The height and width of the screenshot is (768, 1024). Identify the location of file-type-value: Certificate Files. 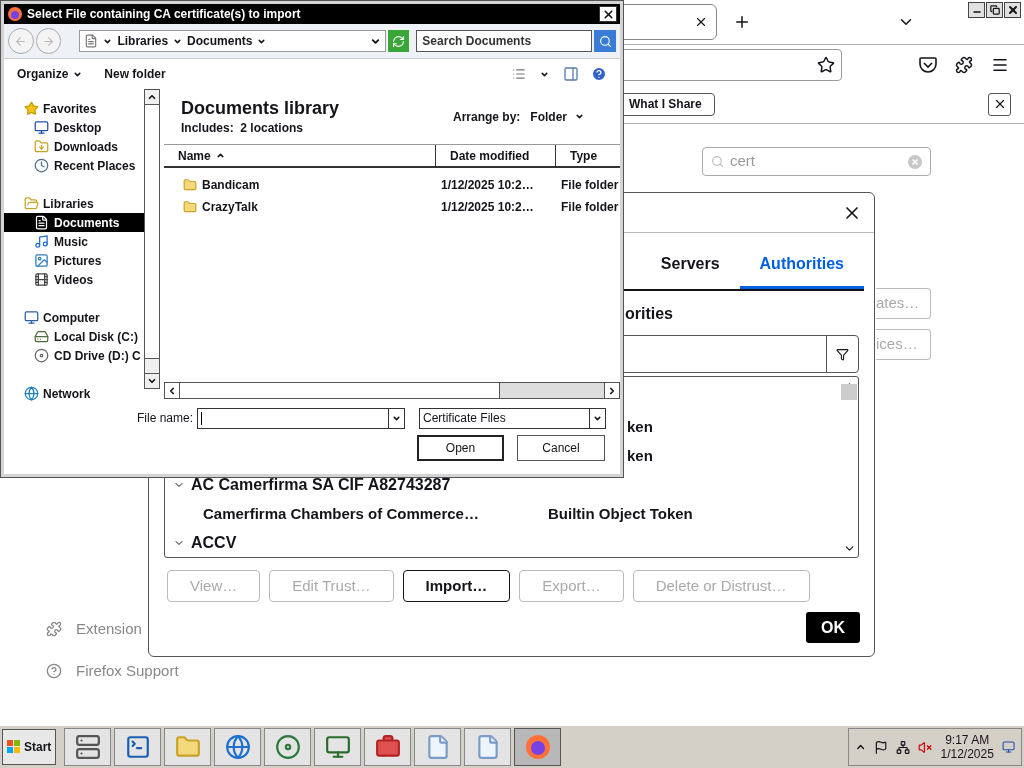
(464, 418).